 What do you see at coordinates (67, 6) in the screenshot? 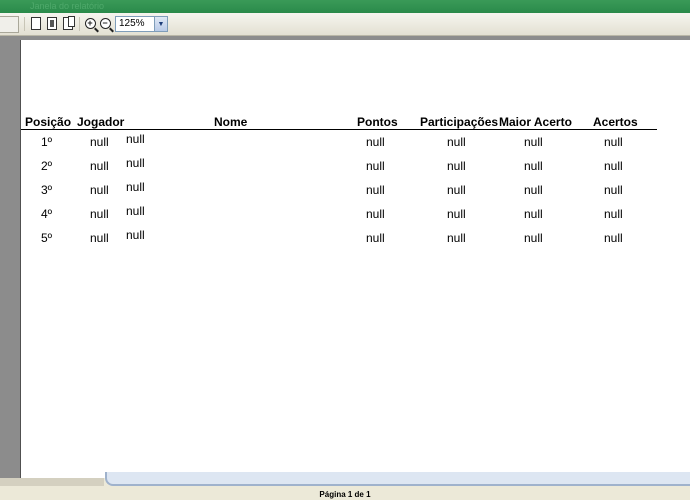
I see `window-title: Janela do relatório` at bounding box center [67, 6].